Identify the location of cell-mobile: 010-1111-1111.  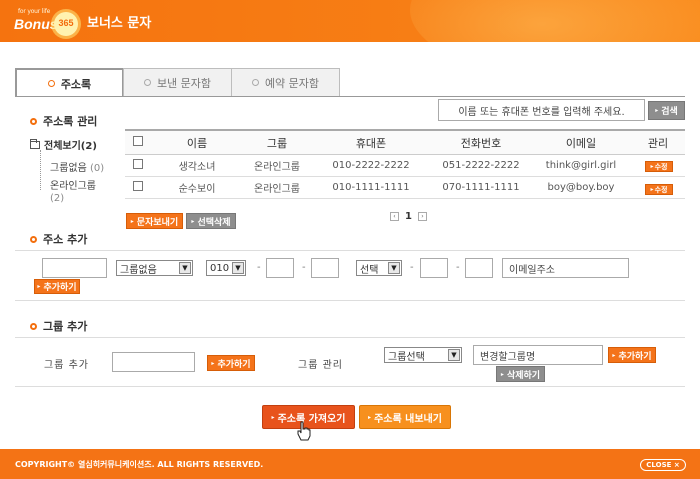
(371, 187).